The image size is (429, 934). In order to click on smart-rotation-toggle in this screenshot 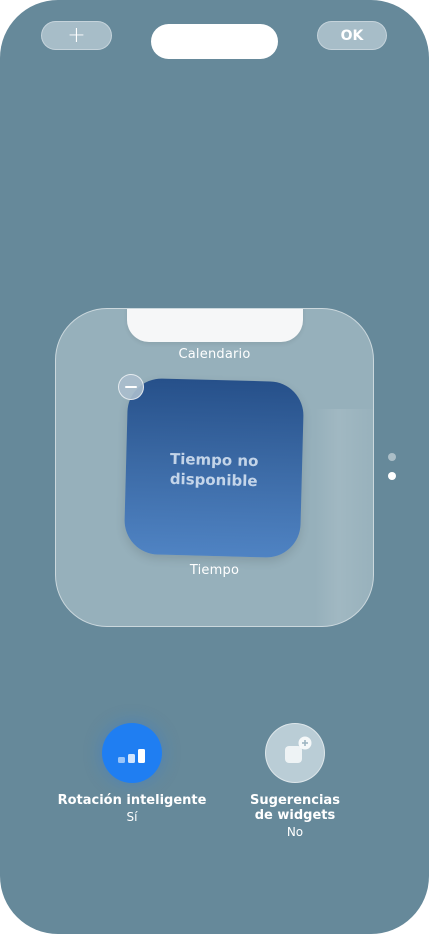, I will do `click(132, 753)`.